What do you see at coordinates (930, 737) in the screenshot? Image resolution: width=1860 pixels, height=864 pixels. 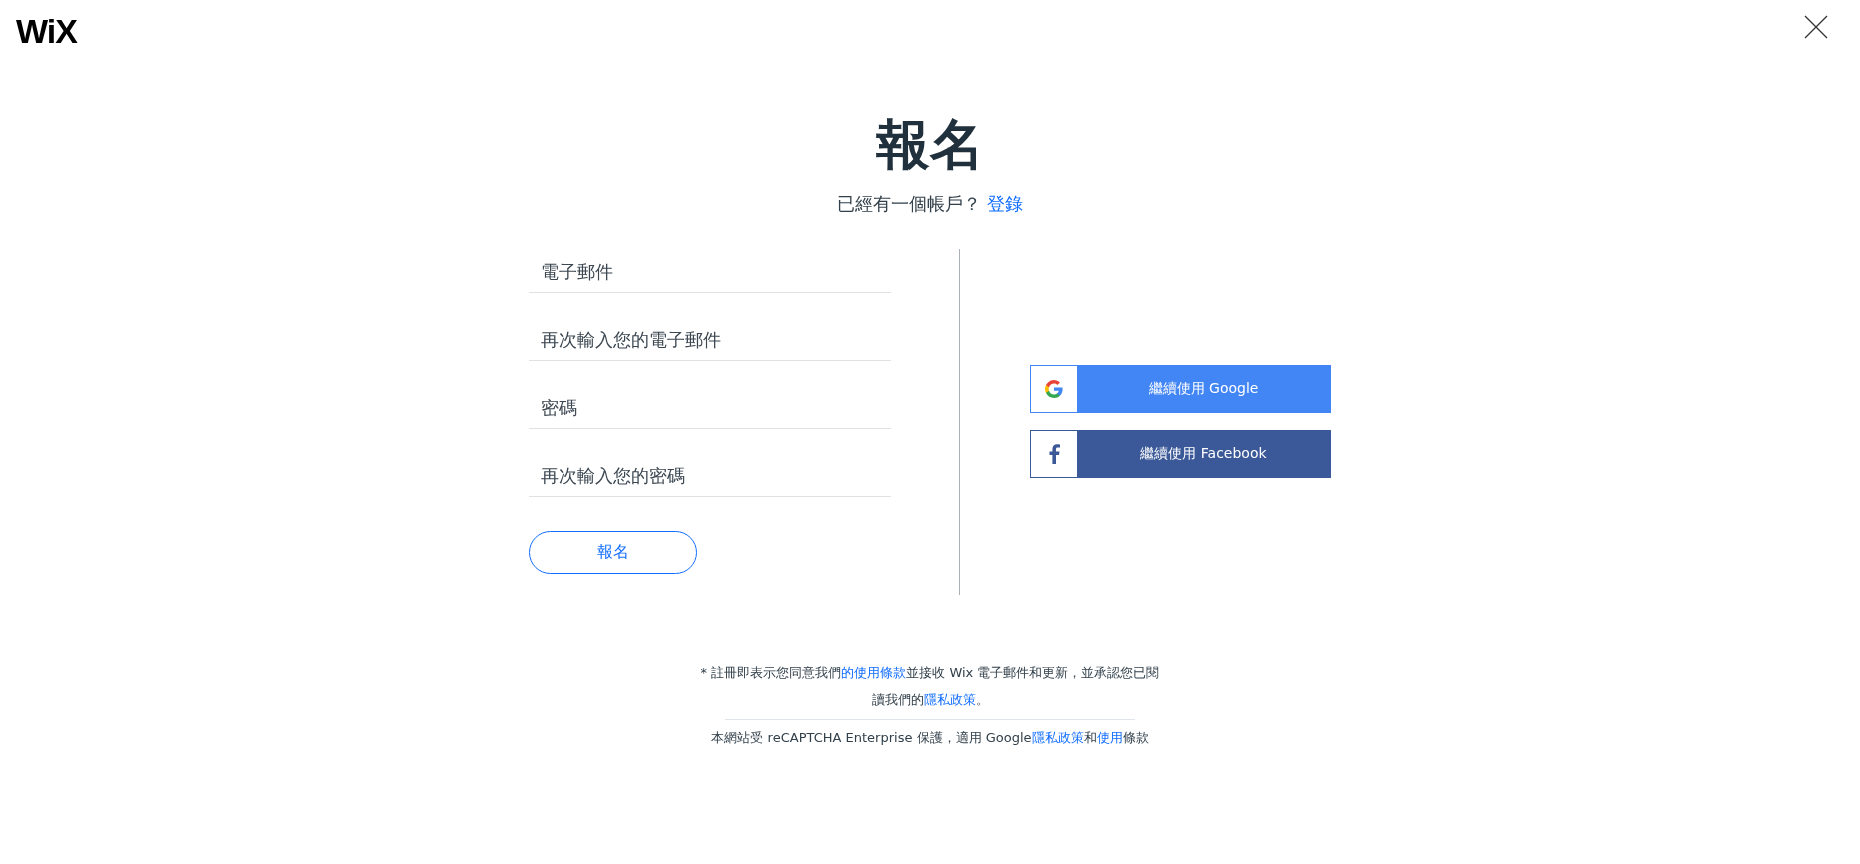 I see `recaptcha-notice: 本網站受 reCAPTCHA Enterprise 保護，適用 Google隱私政策和使用條款` at bounding box center [930, 737].